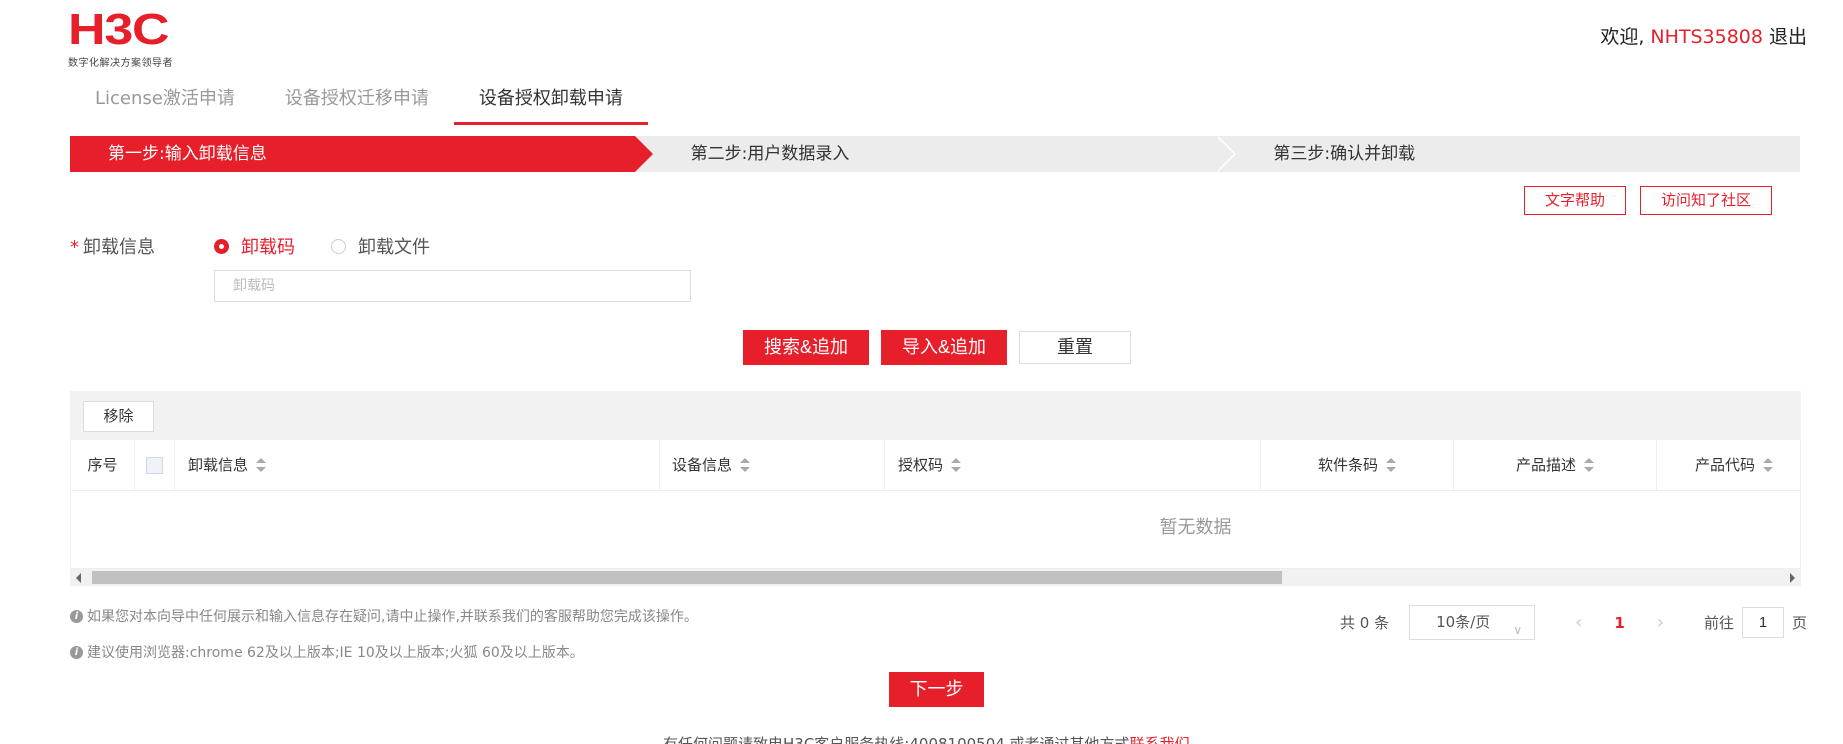  What do you see at coordinates (221, 246) in the screenshot?
I see `radio-checked-icon` at bounding box center [221, 246].